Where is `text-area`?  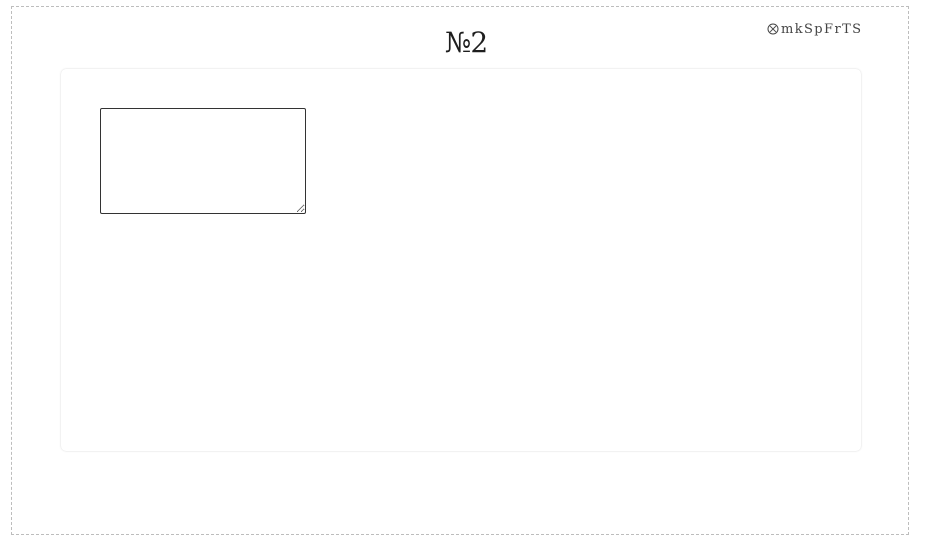 text-area is located at coordinates (203, 161).